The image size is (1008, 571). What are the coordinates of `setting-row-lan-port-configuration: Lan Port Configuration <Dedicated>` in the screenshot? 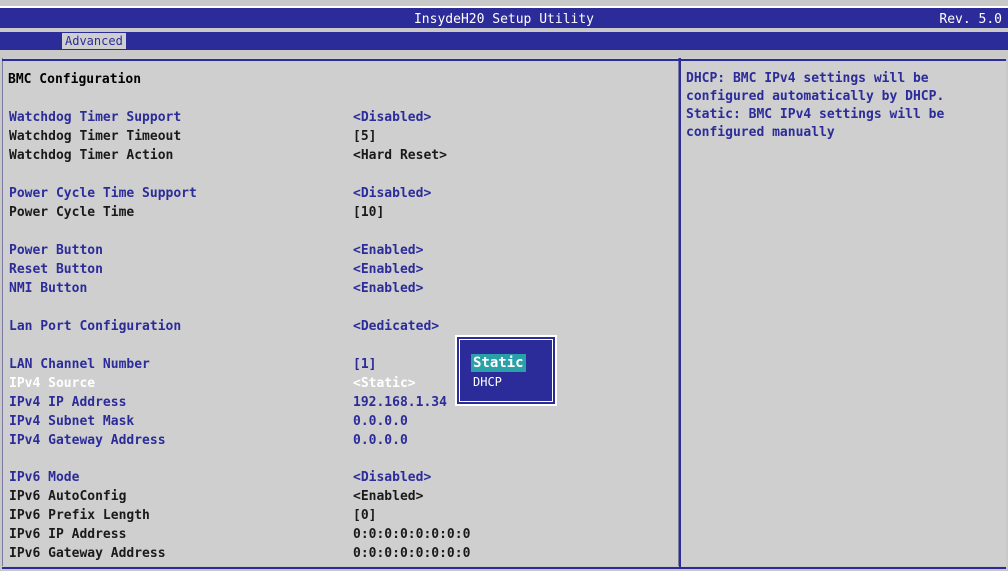 It's located at (338, 328).